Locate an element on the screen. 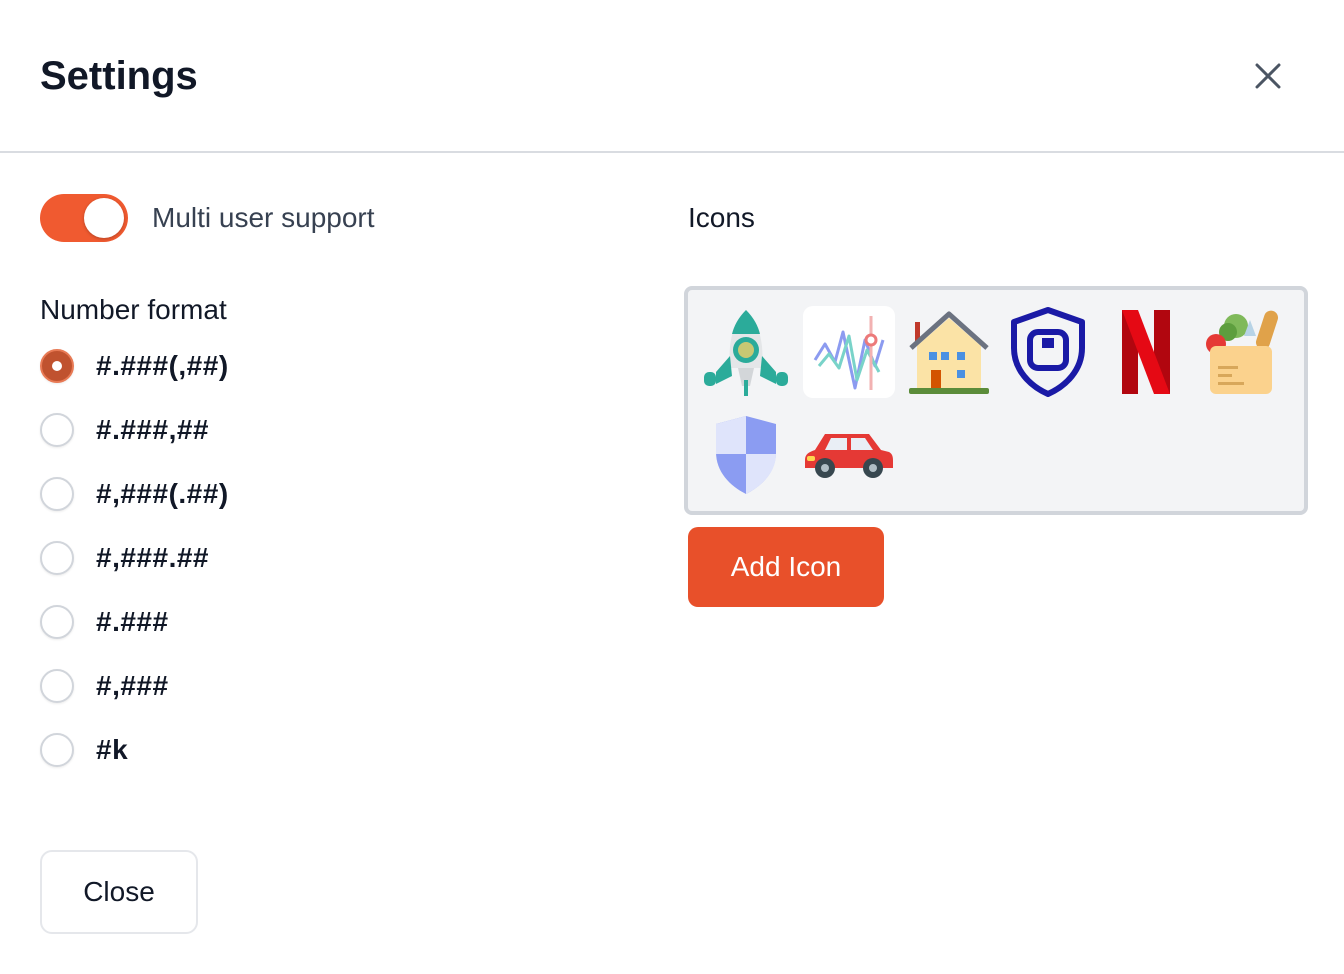 The height and width of the screenshot is (974, 1344). shield-square-icon is located at coordinates (1048, 352).